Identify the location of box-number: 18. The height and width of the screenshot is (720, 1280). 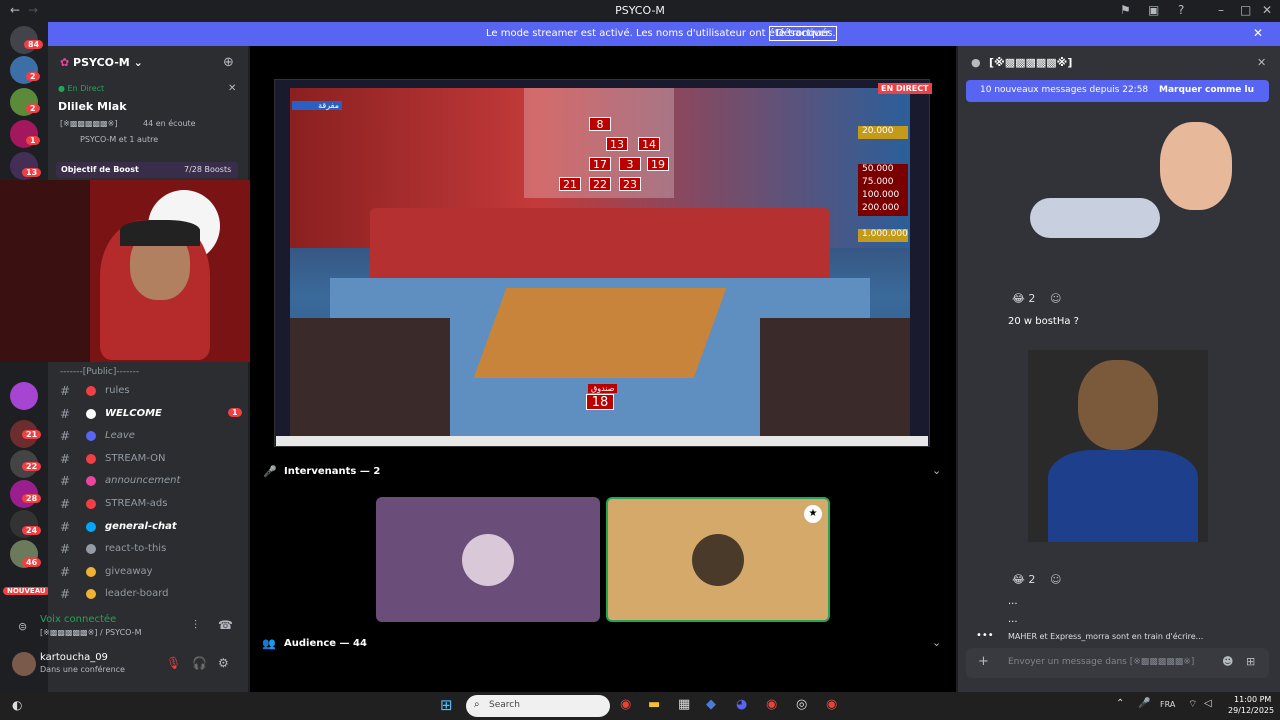
(600, 402).